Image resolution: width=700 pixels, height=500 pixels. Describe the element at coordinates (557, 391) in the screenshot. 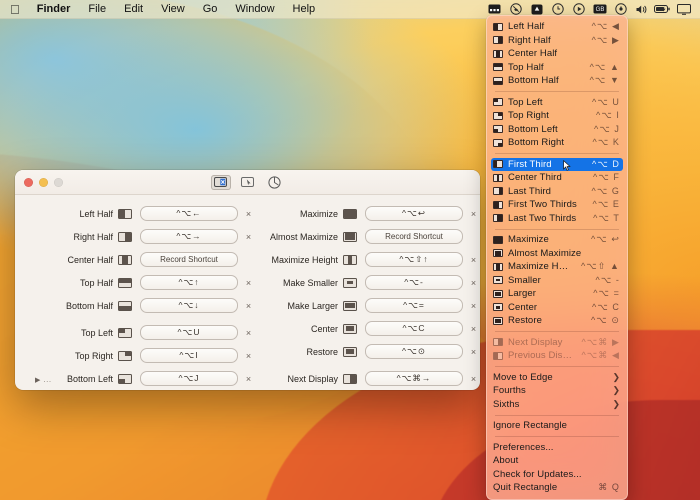

I see `menu-item-fourths: Fourths ❯` at that location.